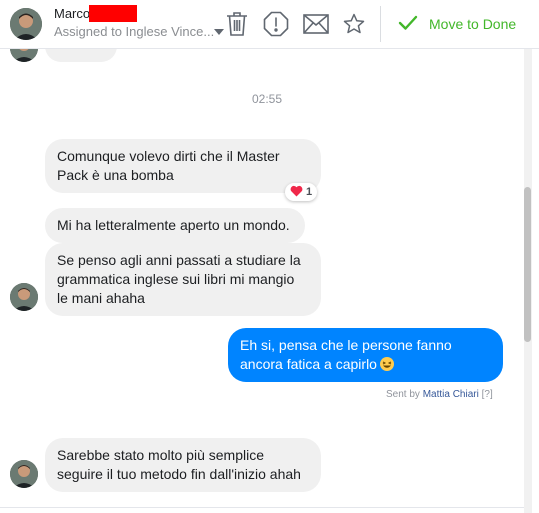 The width and height of the screenshot is (539, 513). What do you see at coordinates (386, 364) in the screenshot?
I see `laughing-emoji-icon` at bounding box center [386, 364].